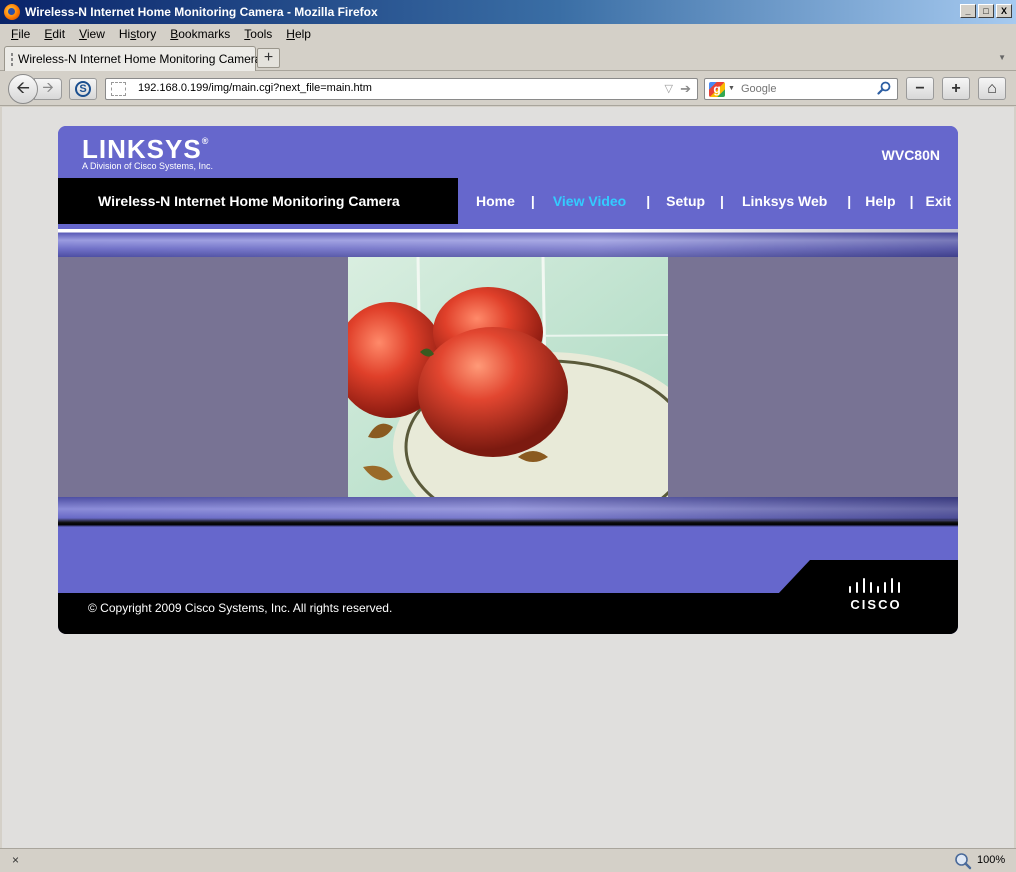 The height and width of the screenshot is (872, 1016). I want to click on zoom-in-button: +, so click(956, 88).